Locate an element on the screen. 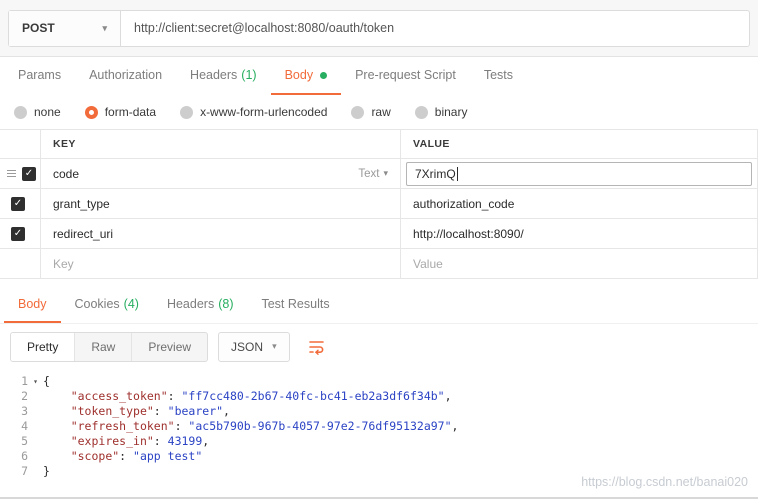 Image resolution: width=758 pixels, height=499 pixels. response-tab-headers-label: Headers is located at coordinates (190, 303).